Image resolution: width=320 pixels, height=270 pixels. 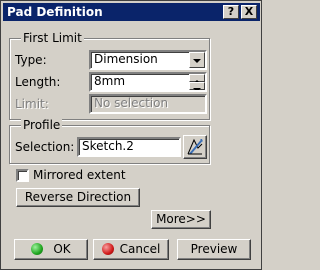 What do you see at coordinates (107, 249) in the screenshot?
I see `cancel-icon` at bounding box center [107, 249].